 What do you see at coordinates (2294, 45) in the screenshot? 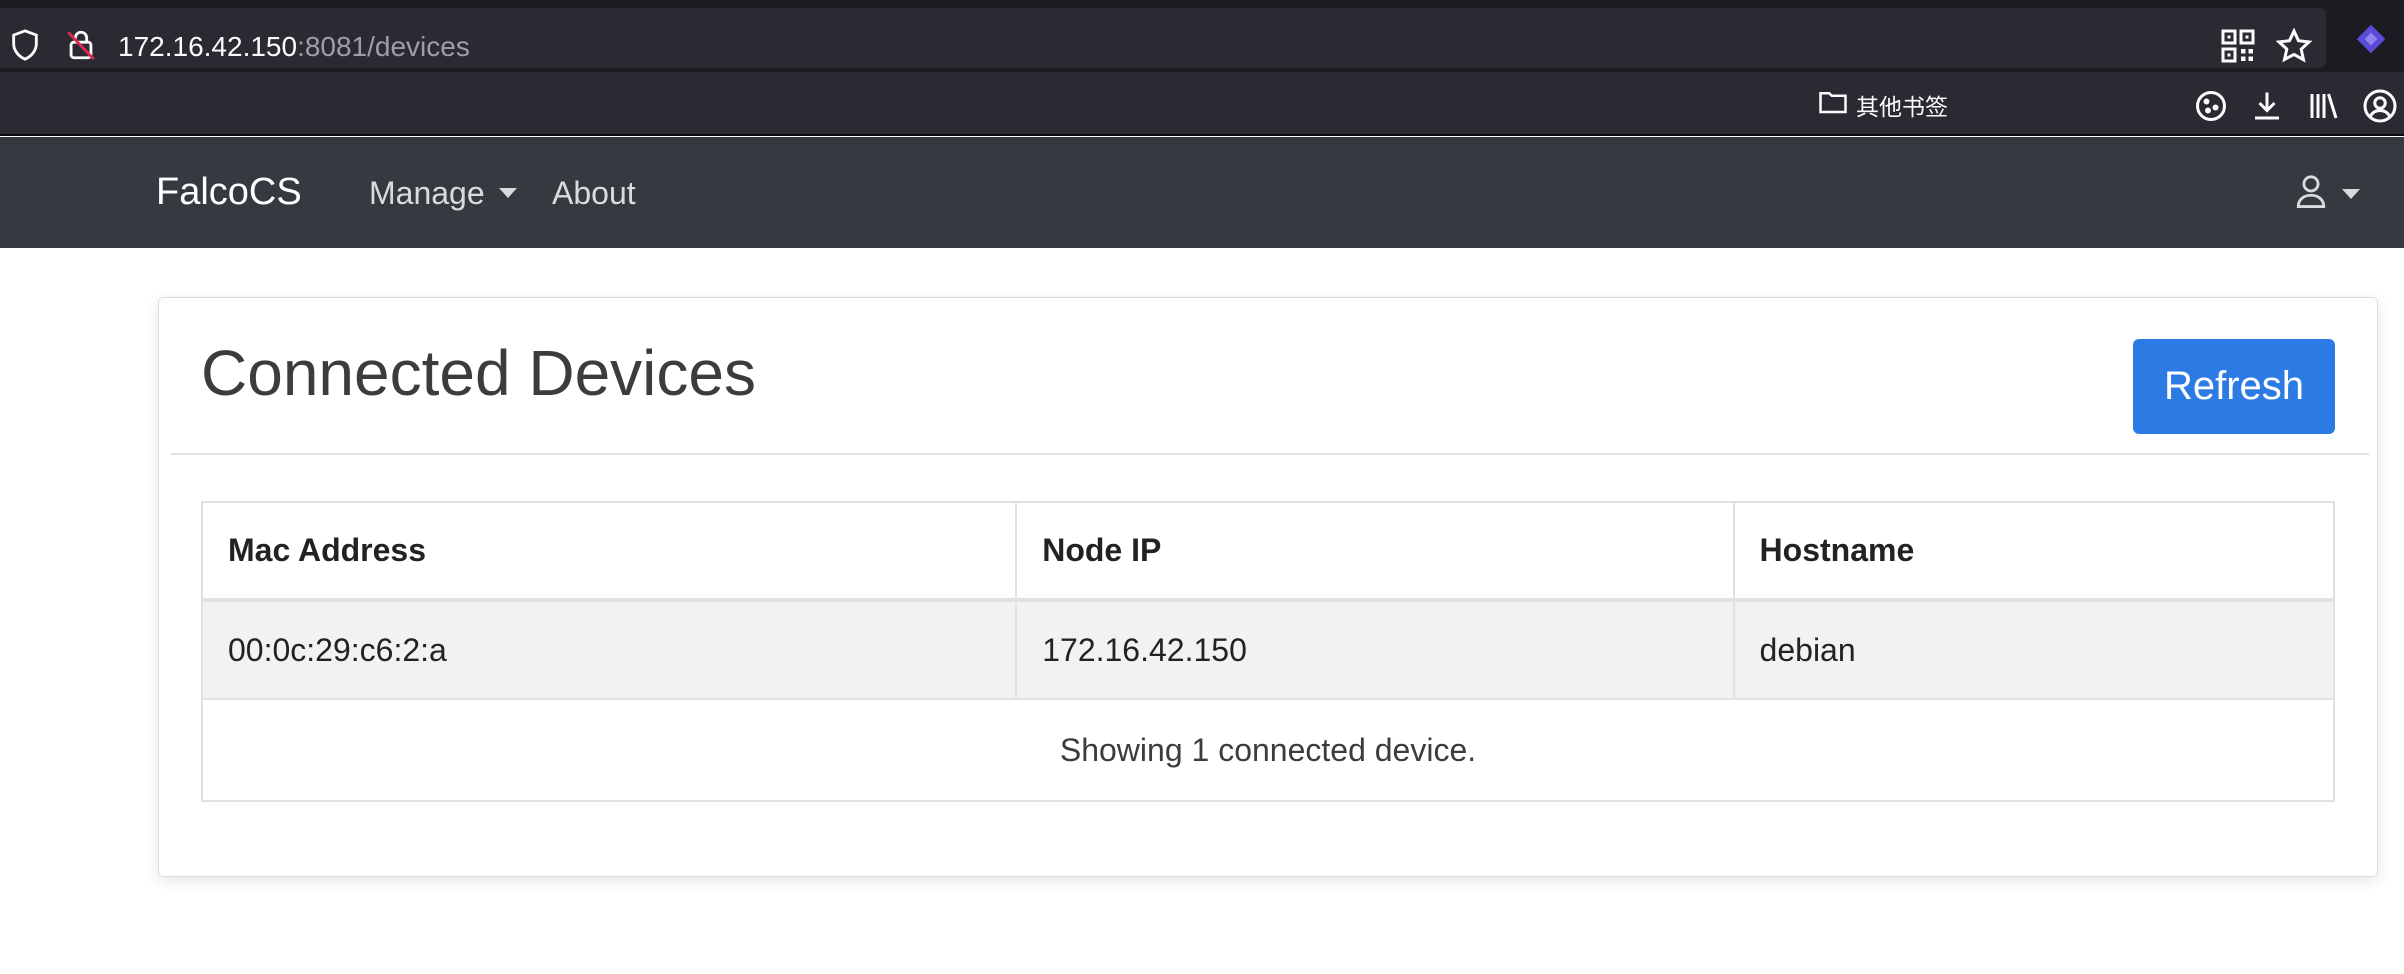
I see `bookmark-star-icon` at bounding box center [2294, 45].